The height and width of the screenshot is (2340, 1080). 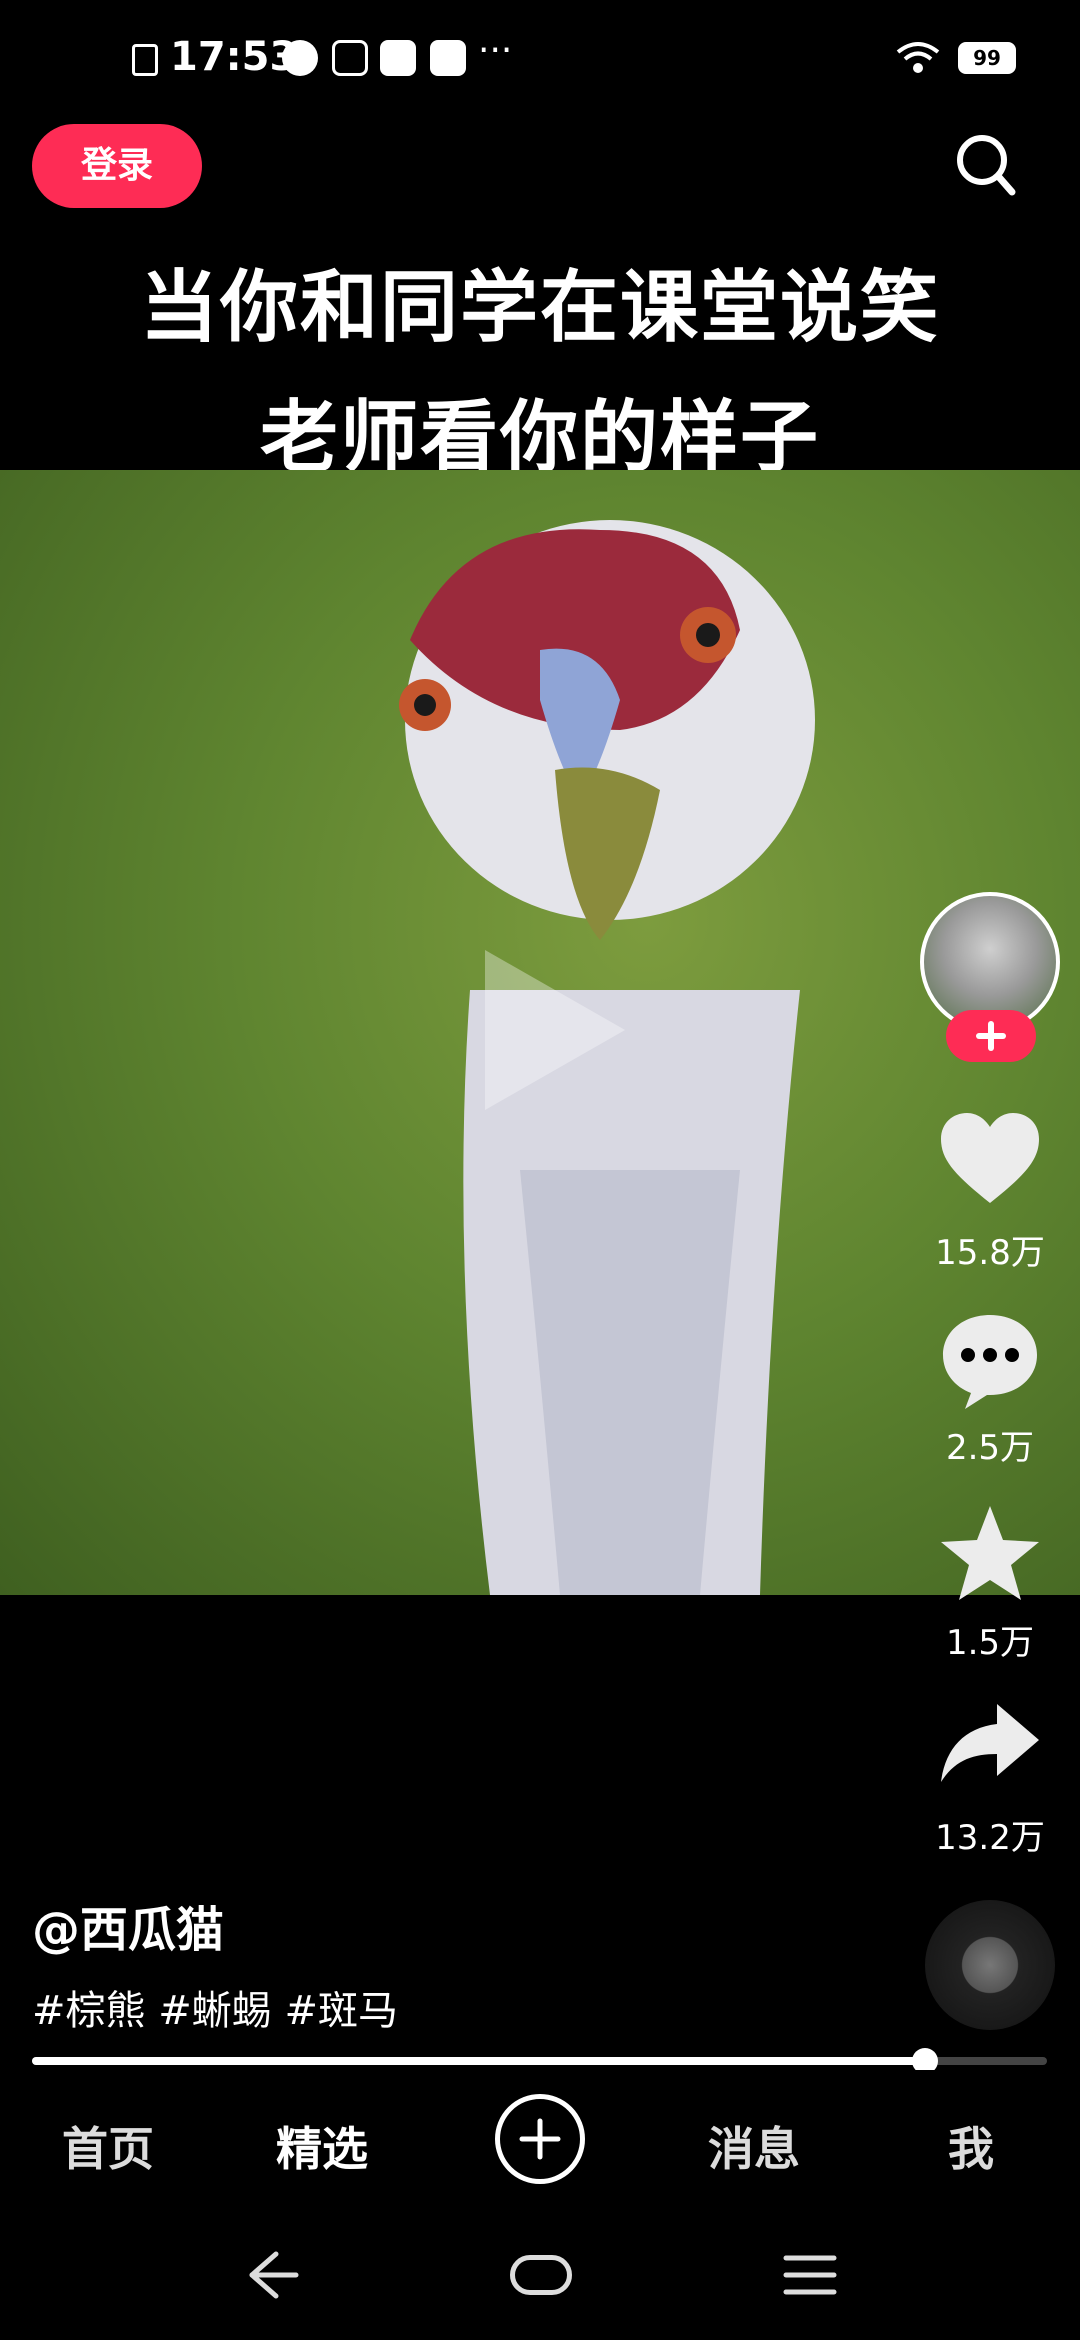 I want to click on author-name: @西瓜猫, so click(x=128, y=1925).